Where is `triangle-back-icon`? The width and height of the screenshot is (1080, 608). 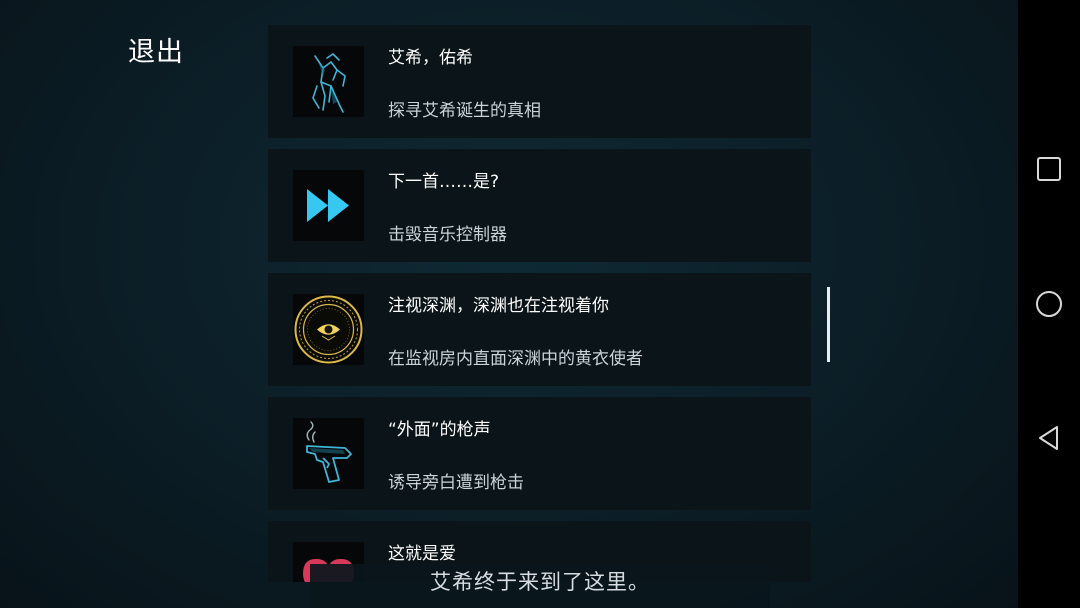 triangle-back-icon is located at coordinates (1048, 438).